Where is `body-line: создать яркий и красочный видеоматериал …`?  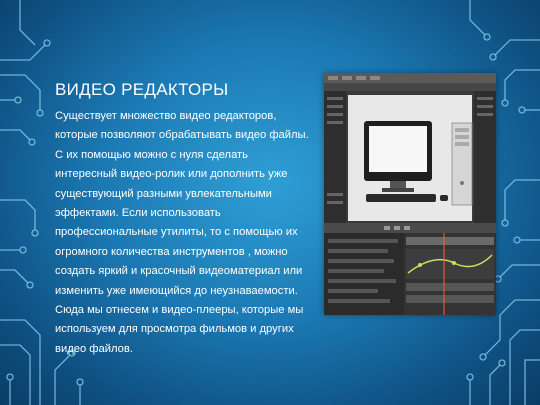
body-line: создать яркий и красочный видеоматериал … is located at coordinates (179, 271).